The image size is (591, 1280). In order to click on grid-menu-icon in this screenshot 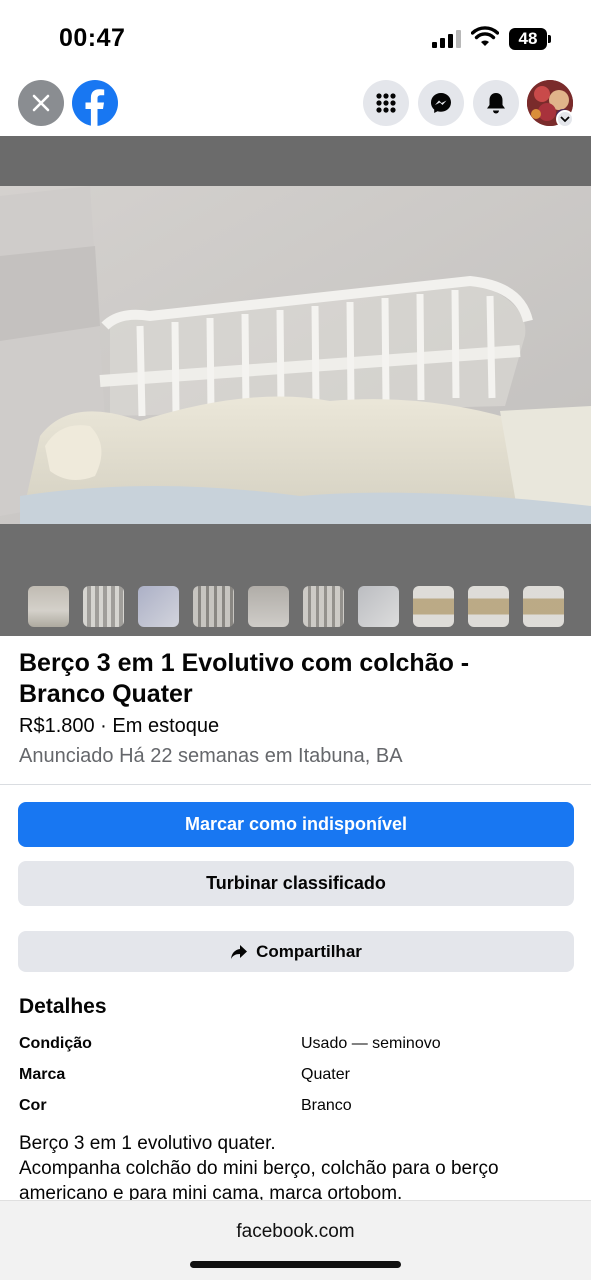, I will do `click(386, 103)`.